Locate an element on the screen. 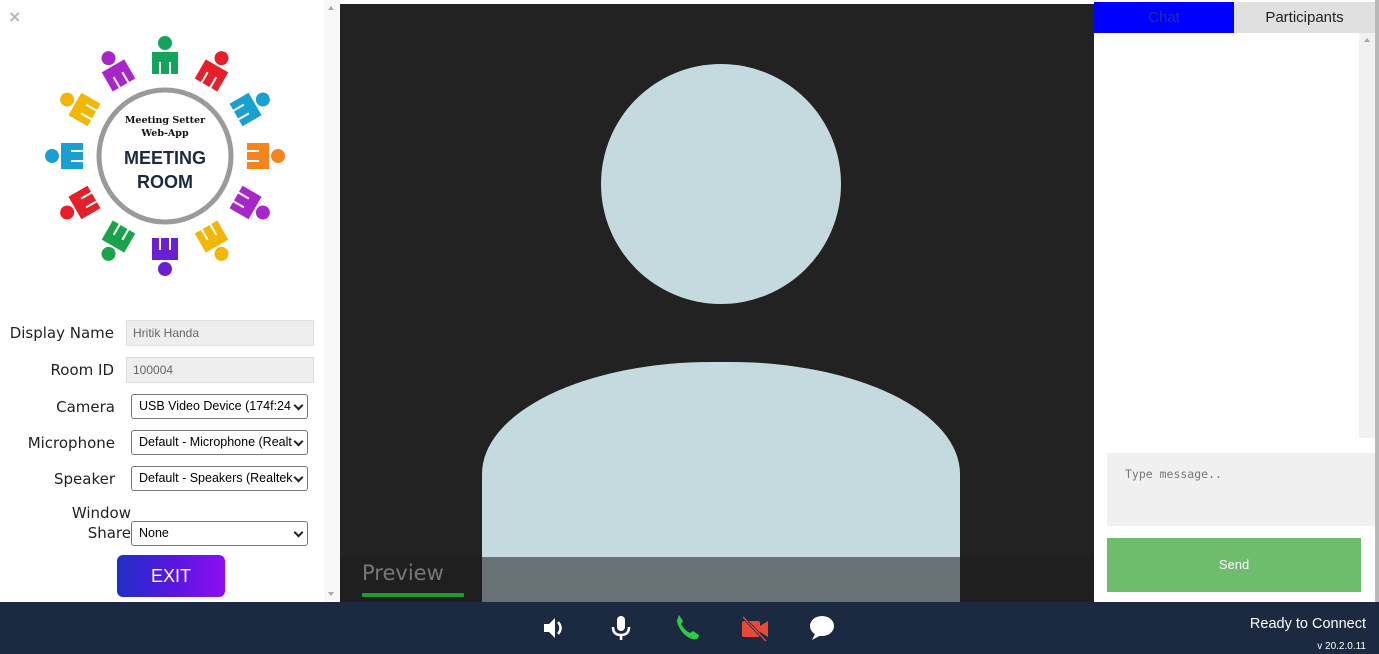 This screenshot has height=654, width=1379. display-name-row: Display Name Hritik Handa is located at coordinates (162, 334).